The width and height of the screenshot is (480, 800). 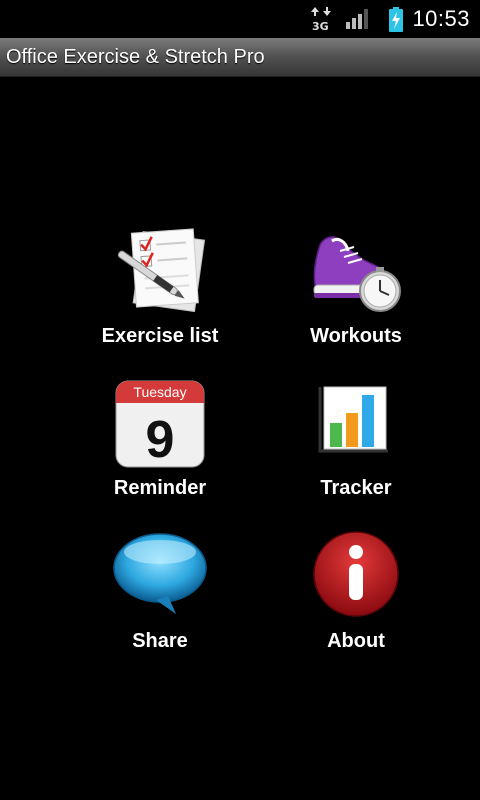 What do you see at coordinates (356, 488) in the screenshot?
I see `menu-tracker-label: Tracker` at bounding box center [356, 488].